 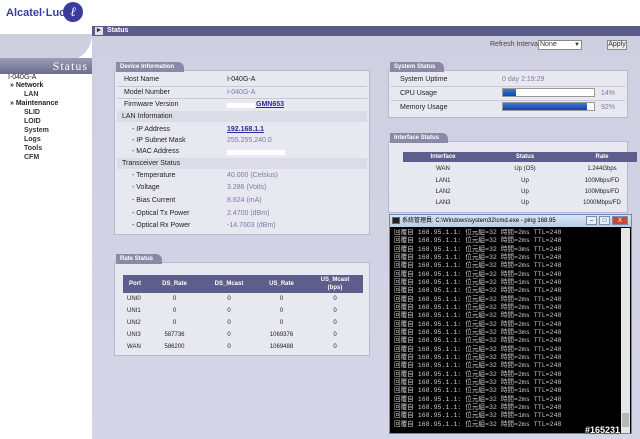 I want to click on cpu-usage-label: CPU Usage, so click(x=418, y=93).